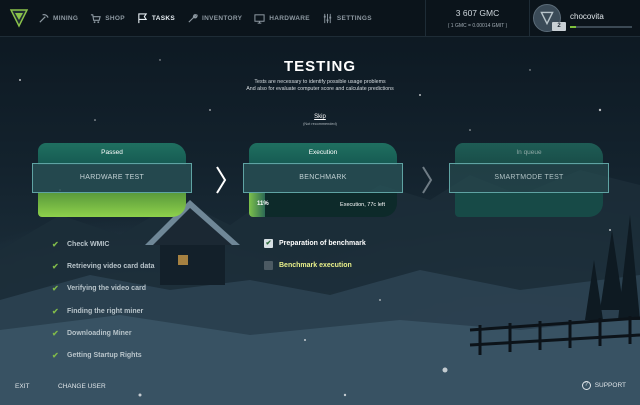  I want to click on change-user-button: CHANGE USER, so click(82, 386).